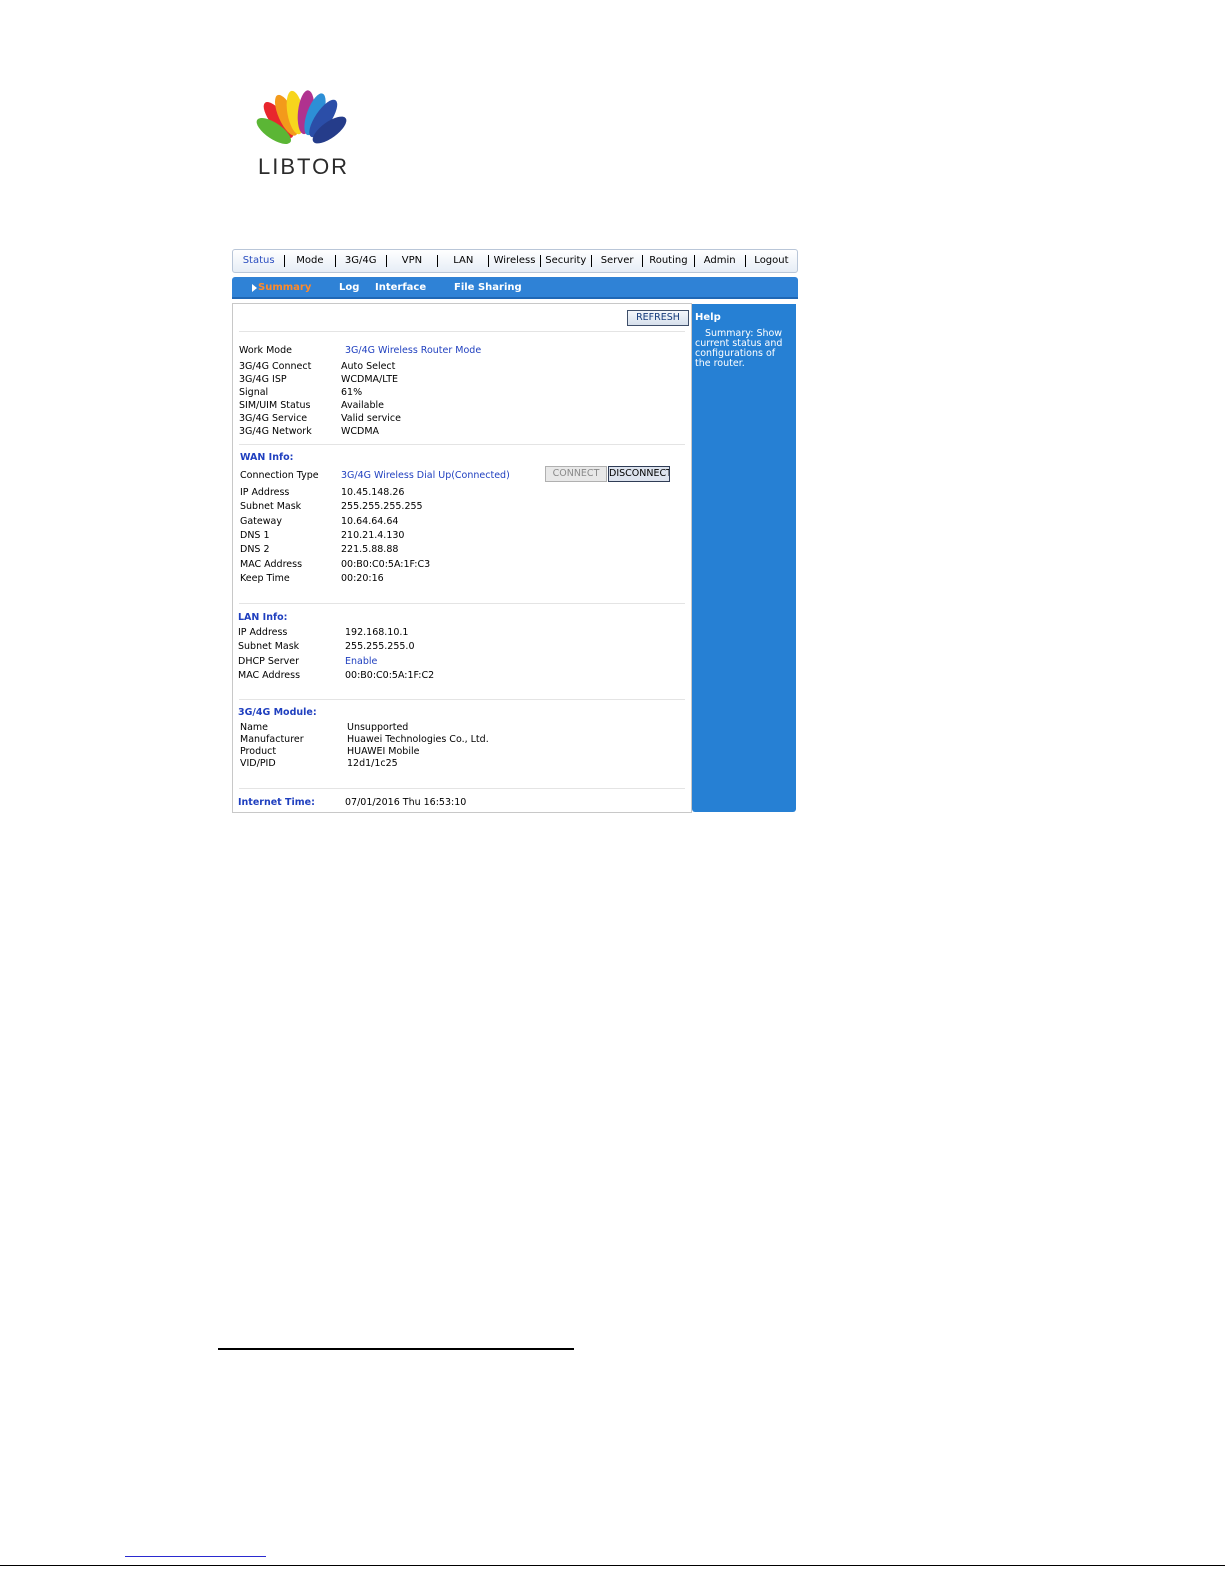  I want to click on subtab-file-sharing: File Sharing, so click(488, 288).